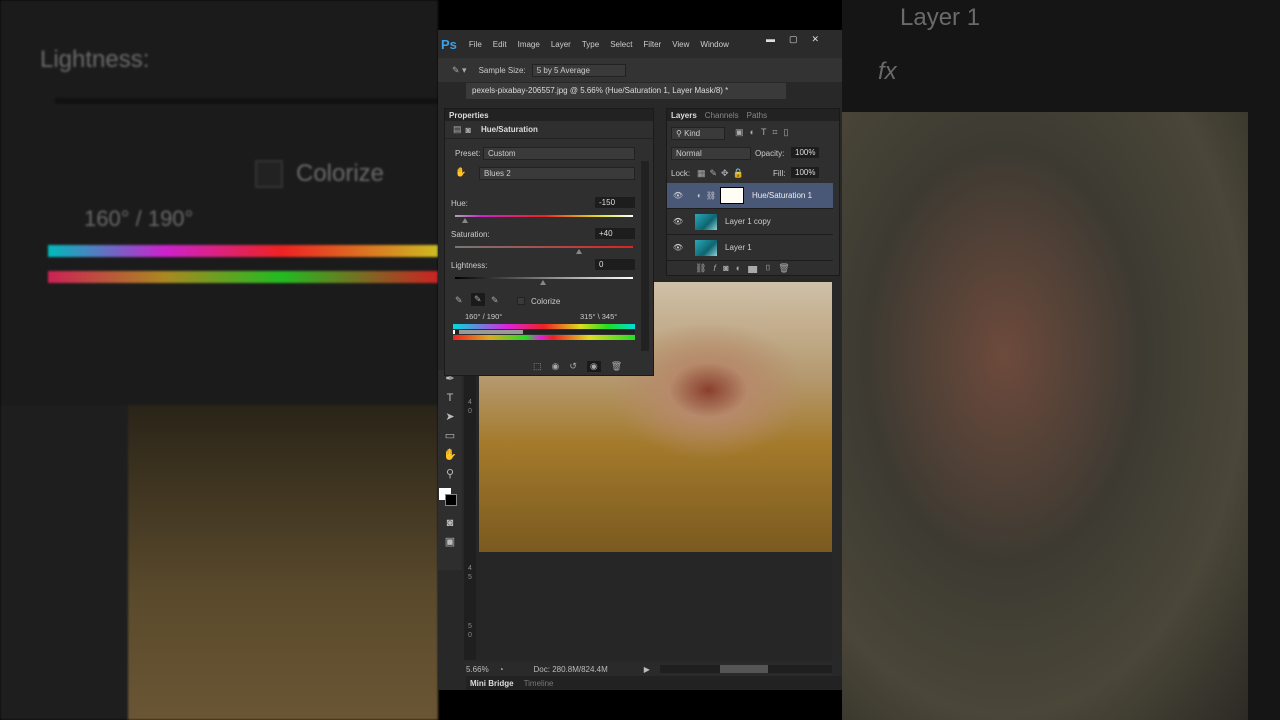 Image resolution: width=1280 pixels, height=720 pixels. I want to click on lock-label: Lock:, so click(681, 173).